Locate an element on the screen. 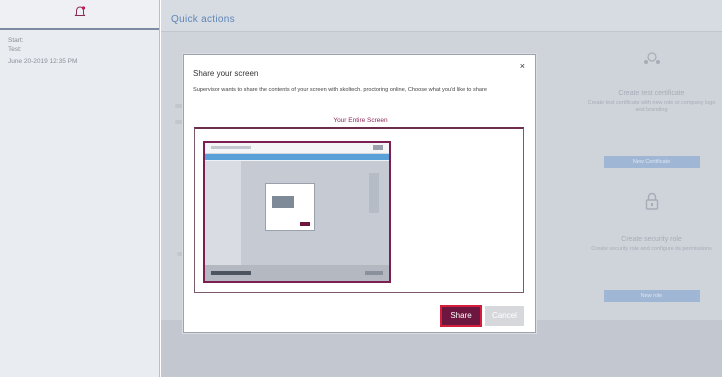 The width and height of the screenshot is (722, 377). certificate-icon is located at coordinates (652, 61).